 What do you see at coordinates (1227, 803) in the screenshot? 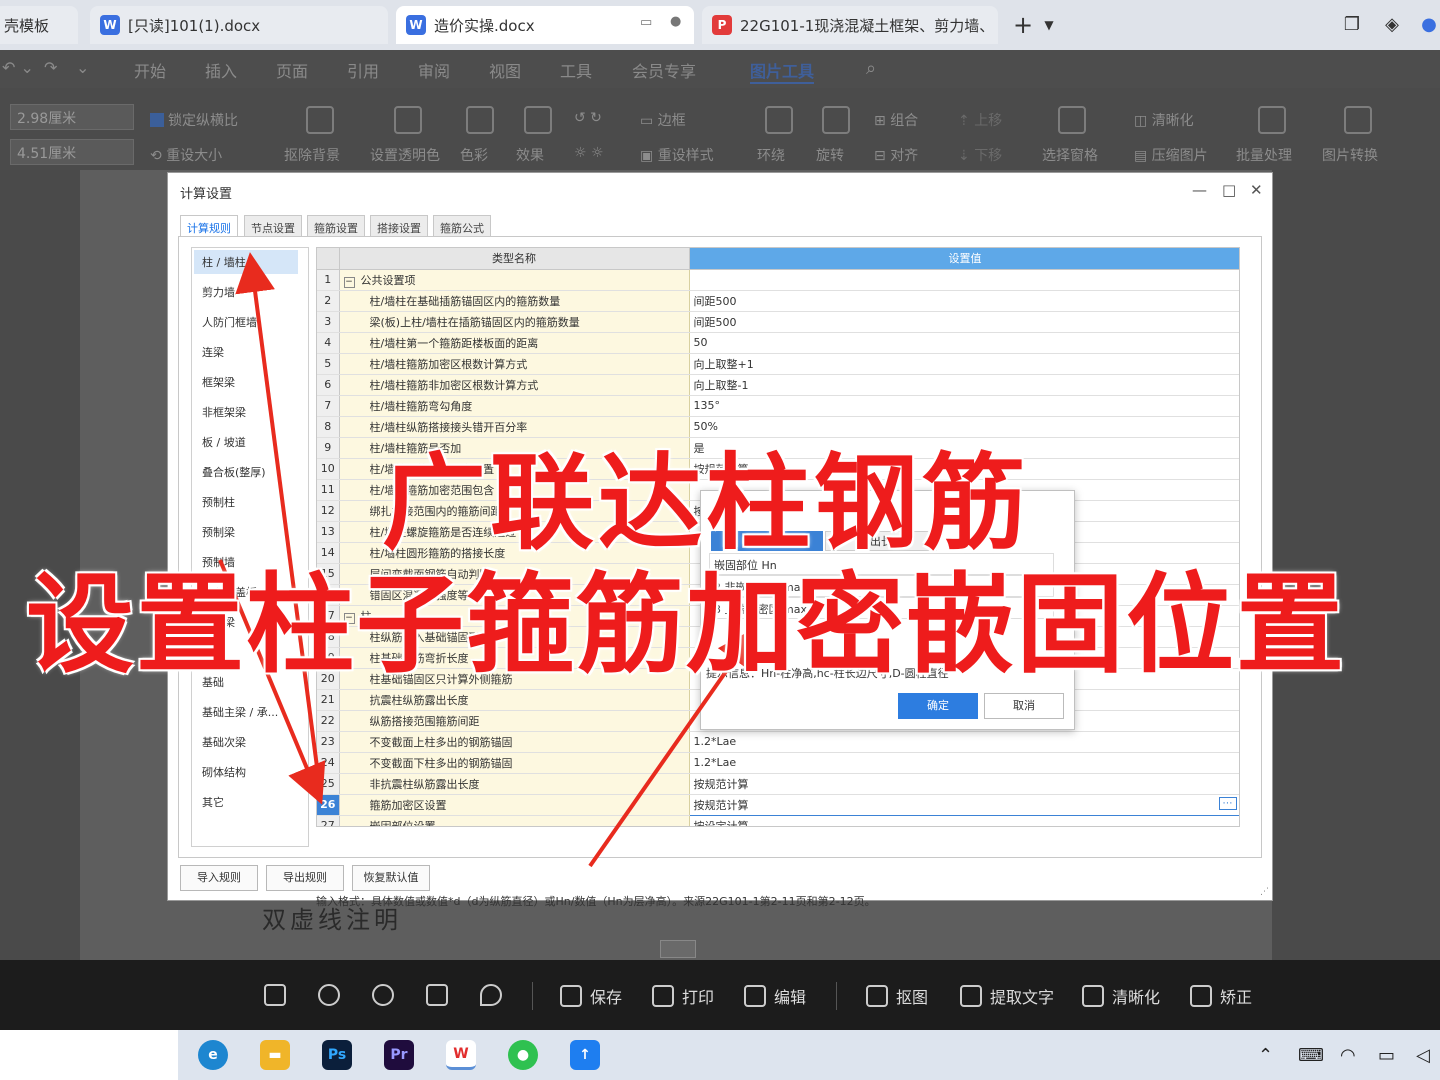
I see `more-options-button: ⋯` at bounding box center [1227, 803].